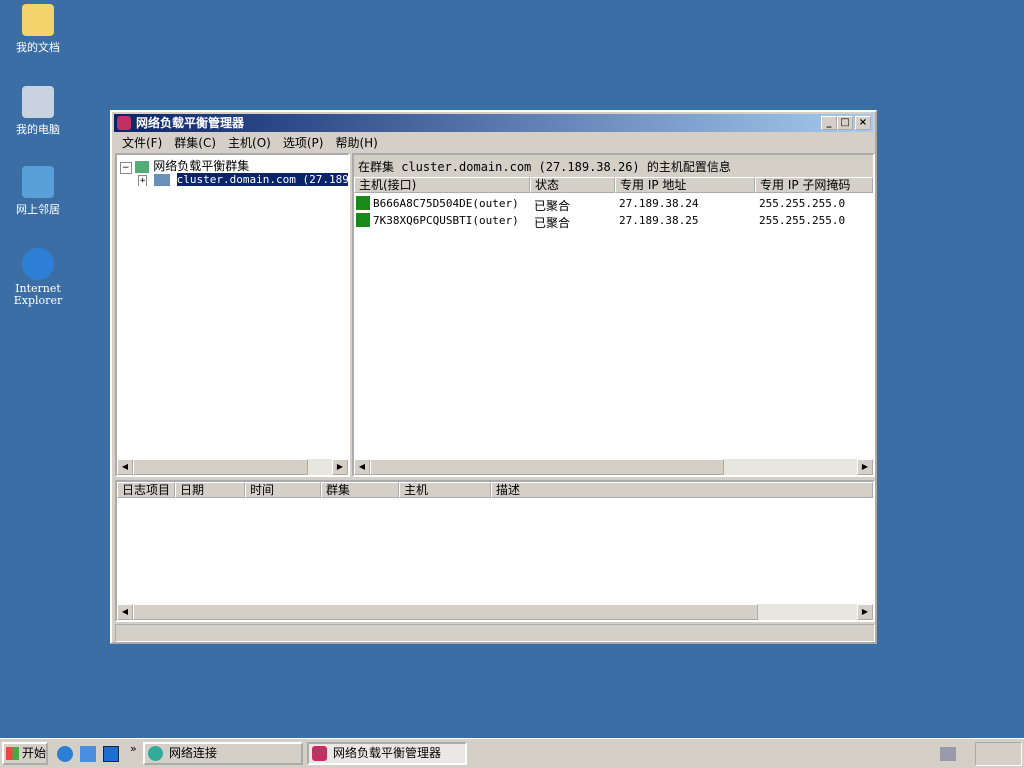 The width and height of the screenshot is (1024, 768). Describe the element at coordinates (223, 753) in the screenshot. I see `task-network-connections: 网络连接` at that location.